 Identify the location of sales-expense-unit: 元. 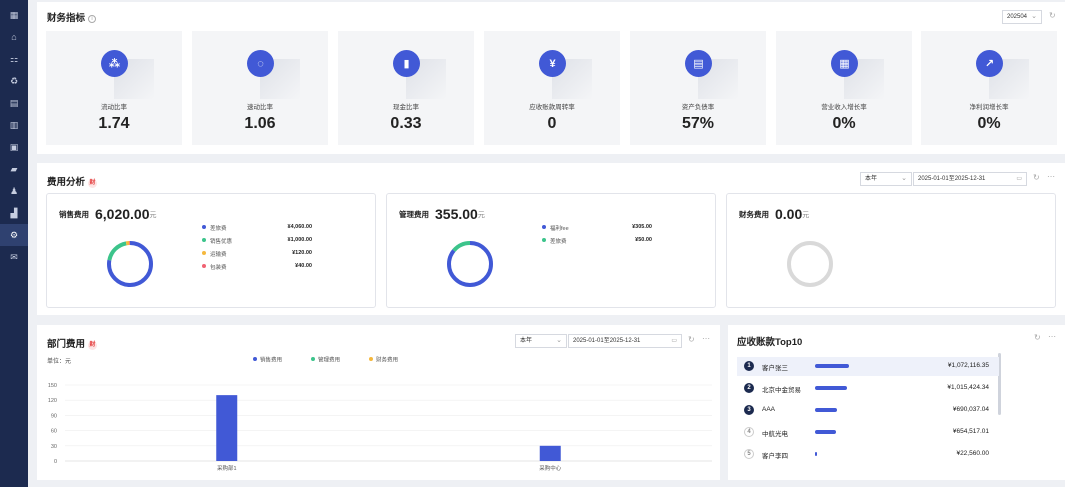
(153, 215).